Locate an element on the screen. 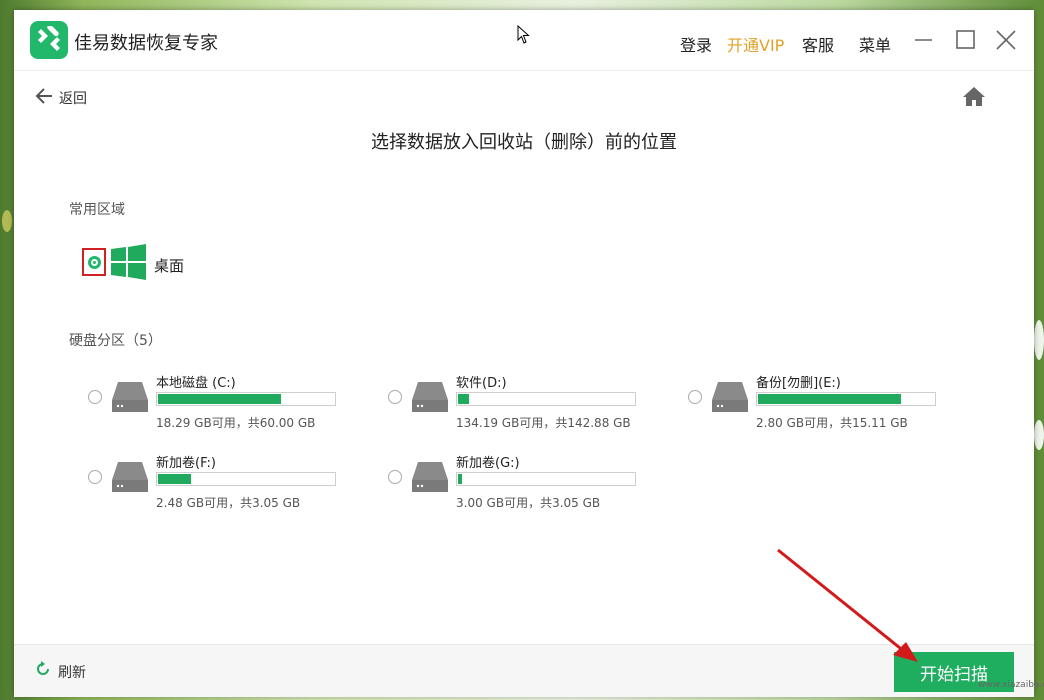 The height and width of the screenshot is (700, 1044). drive-d: 软件(D:) 134.19 GB可用，共142.88 GB is located at coordinates (538, 404).